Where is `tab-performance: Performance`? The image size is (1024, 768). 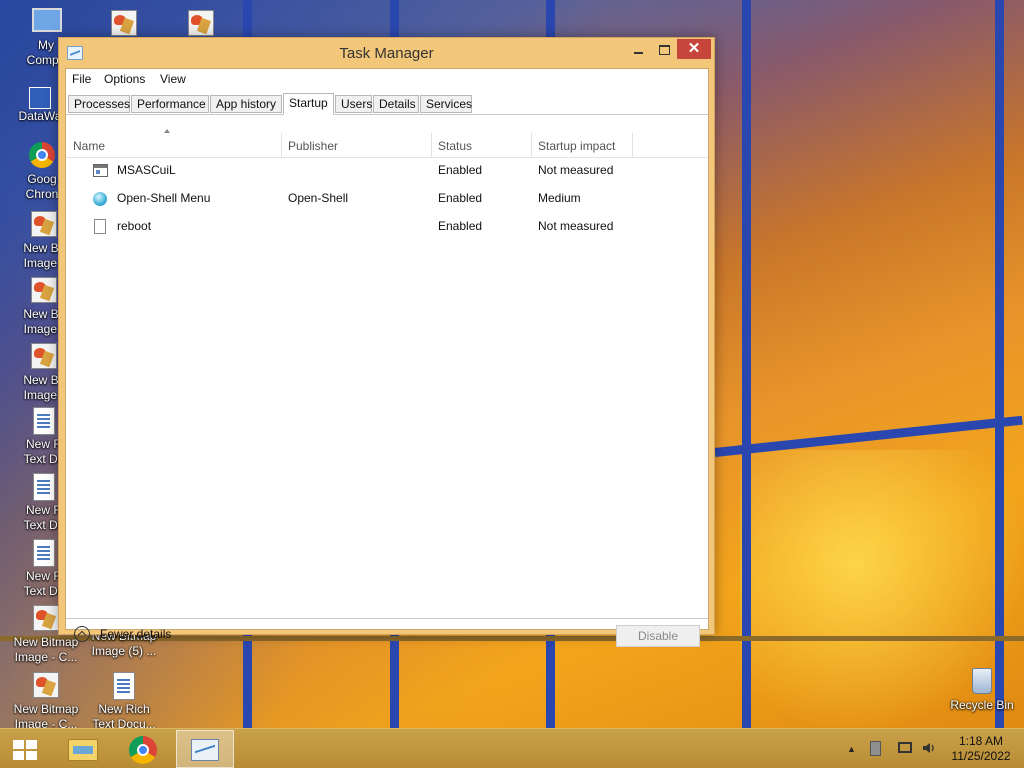 tab-performance: Performance is located at coordinates (170, 104).